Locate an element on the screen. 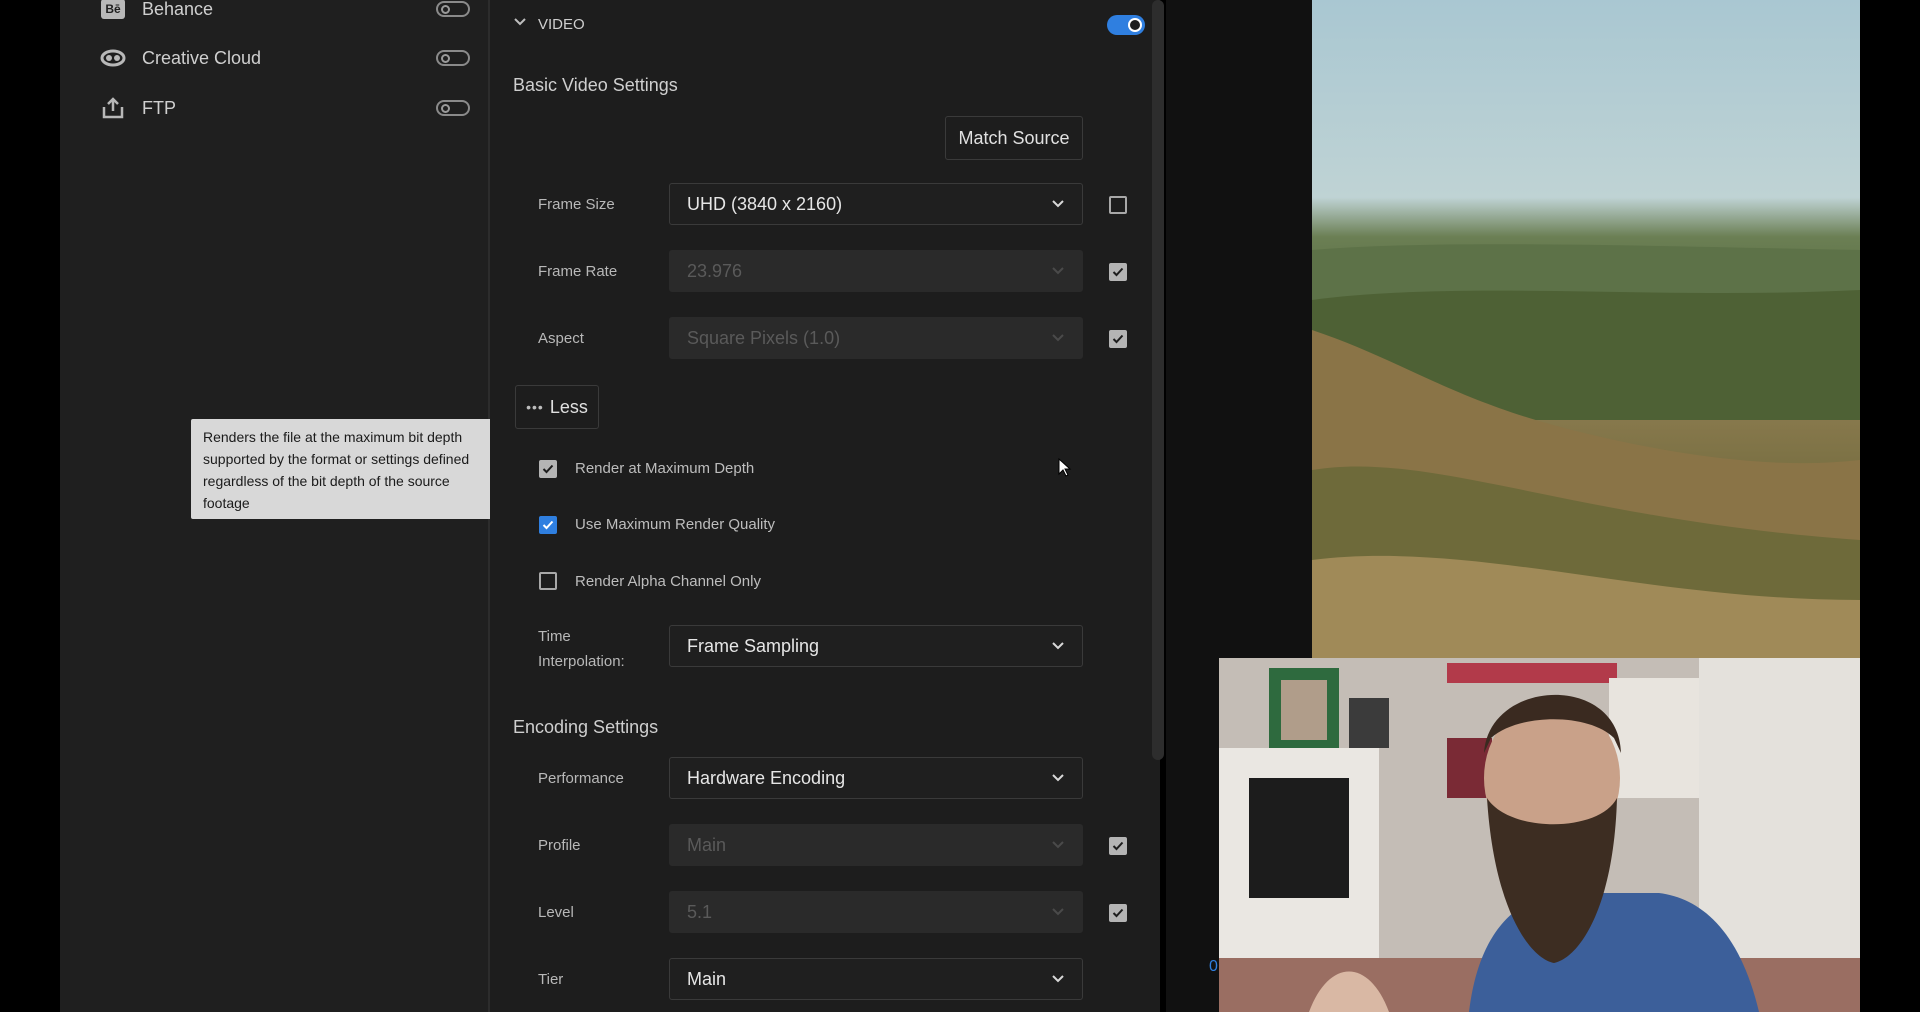  time-interpolation-value: Frame Sampling is located at coordinates (753, 645).